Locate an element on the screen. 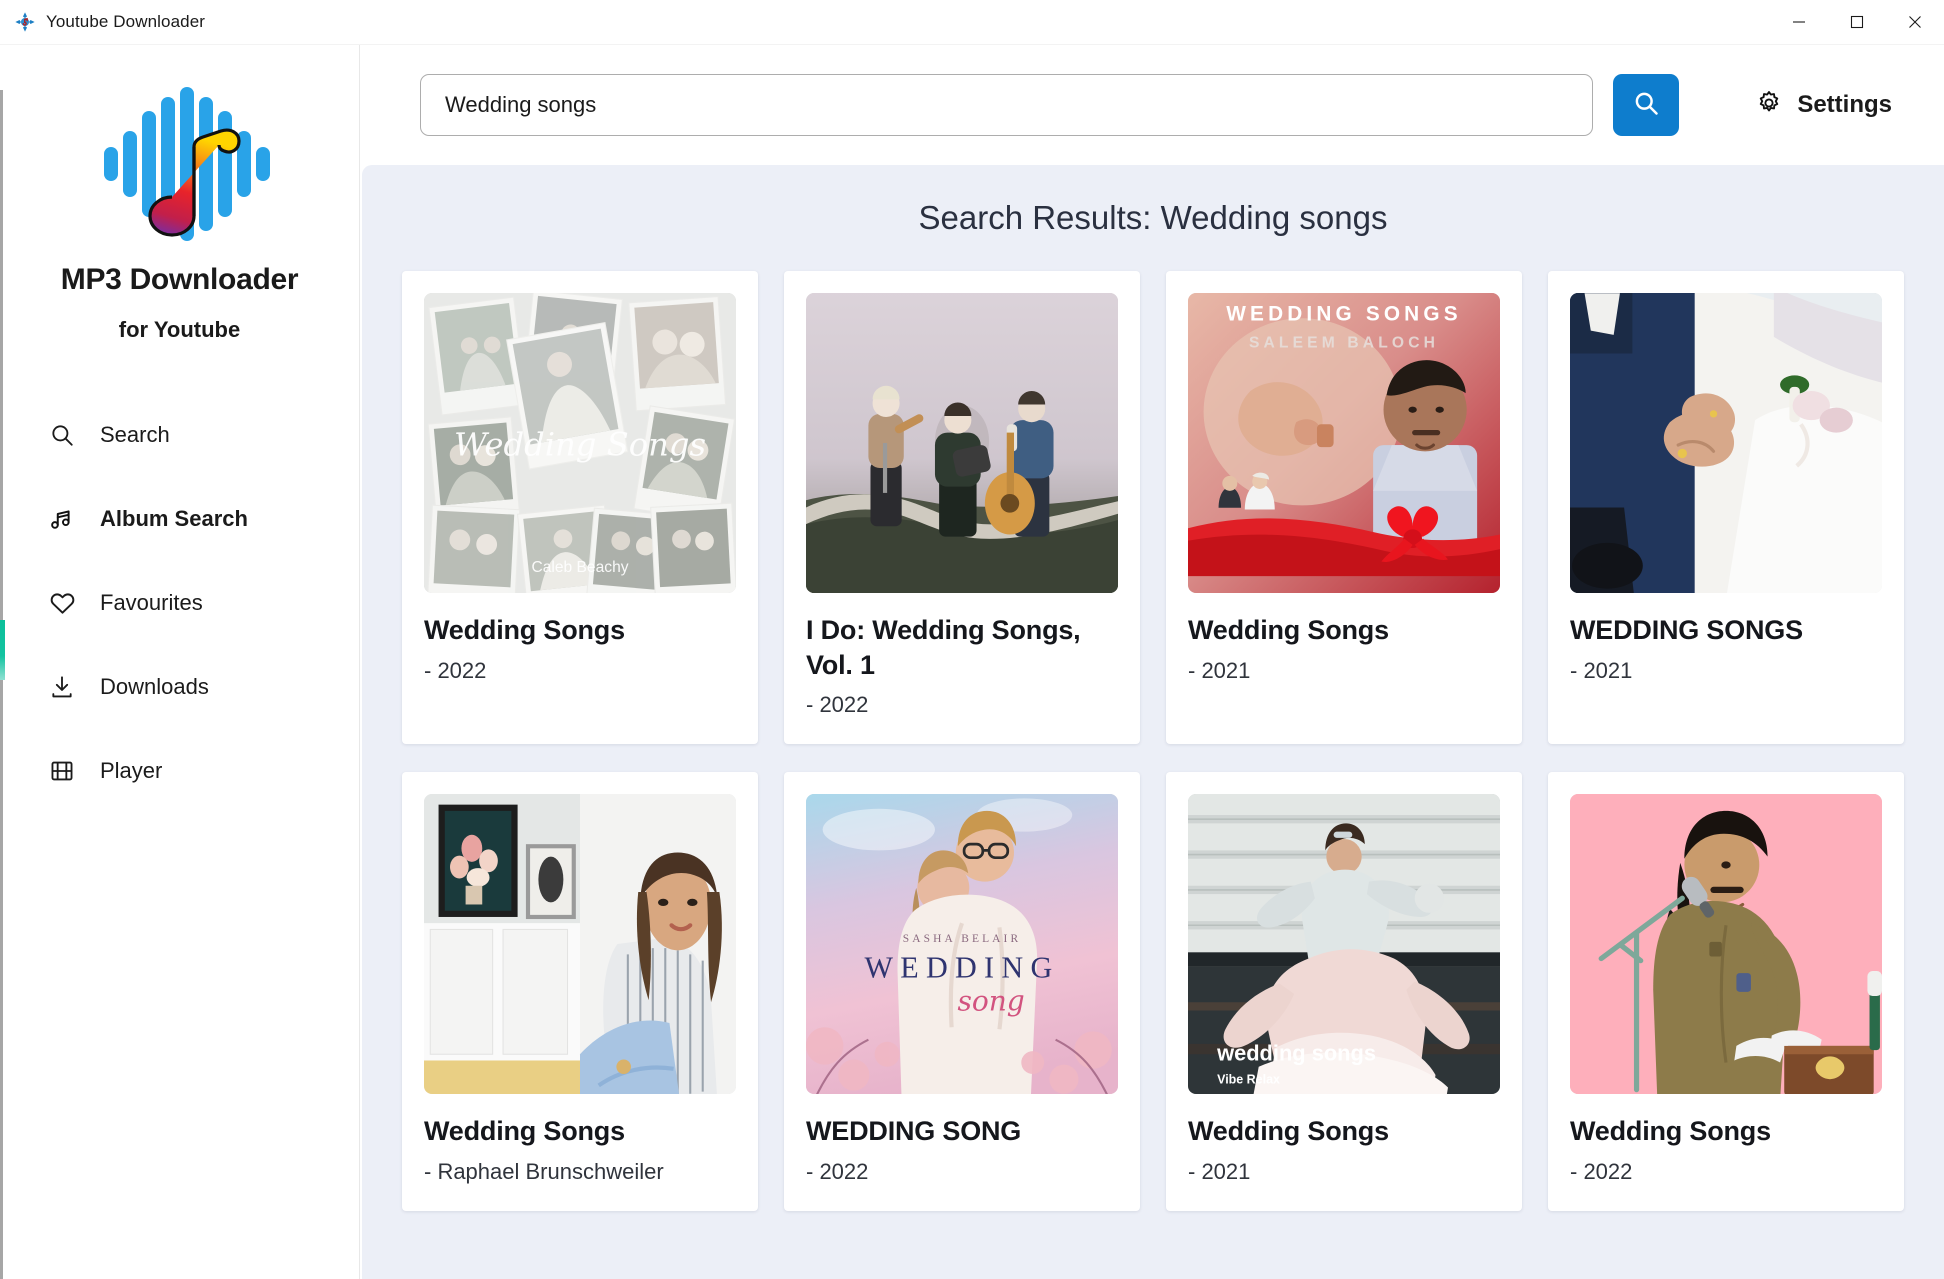 The height and width of the screenshot is (1279, 1944). album-artwork: Wedding Songs Caleb Beachy is located at coordinates (580, 443).